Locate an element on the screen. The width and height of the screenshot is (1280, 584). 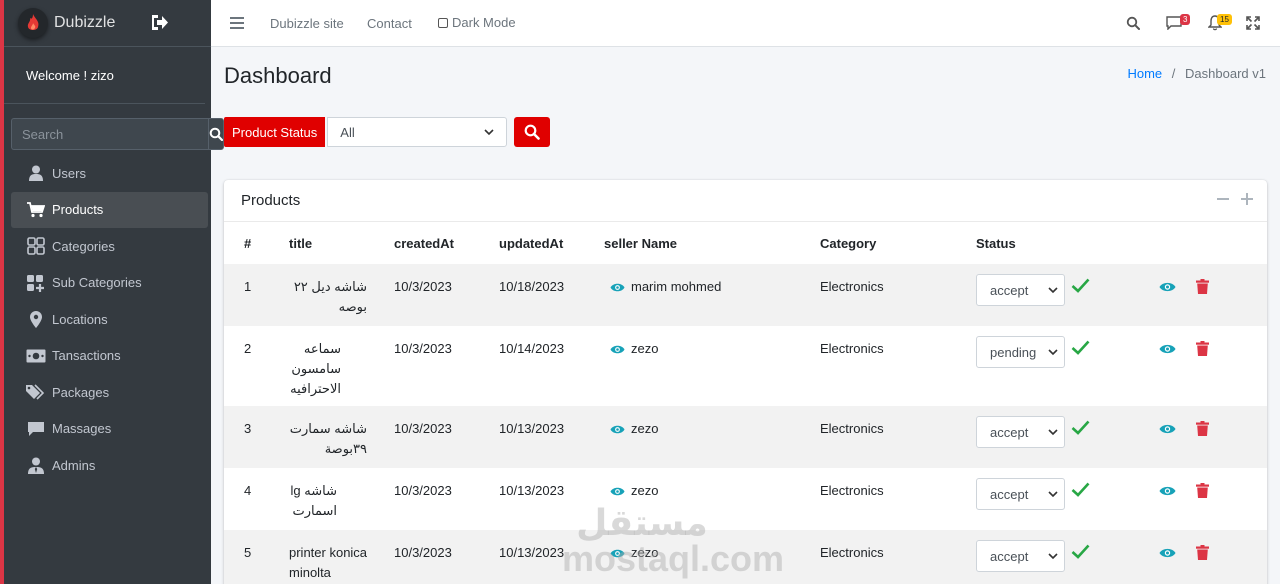
col-created: createdAt is located at coordinates (424, 243).